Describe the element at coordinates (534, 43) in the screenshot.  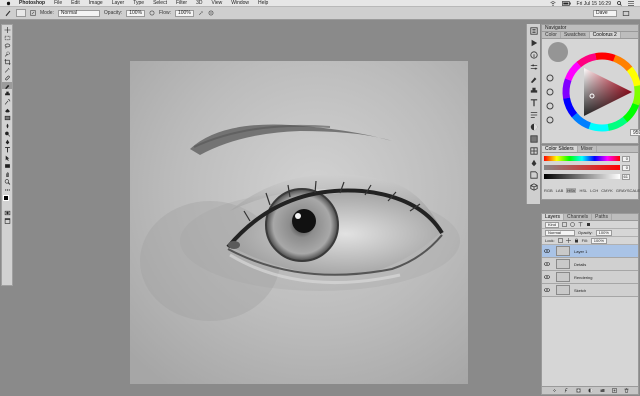
I see `dock-actions-button` at that location.